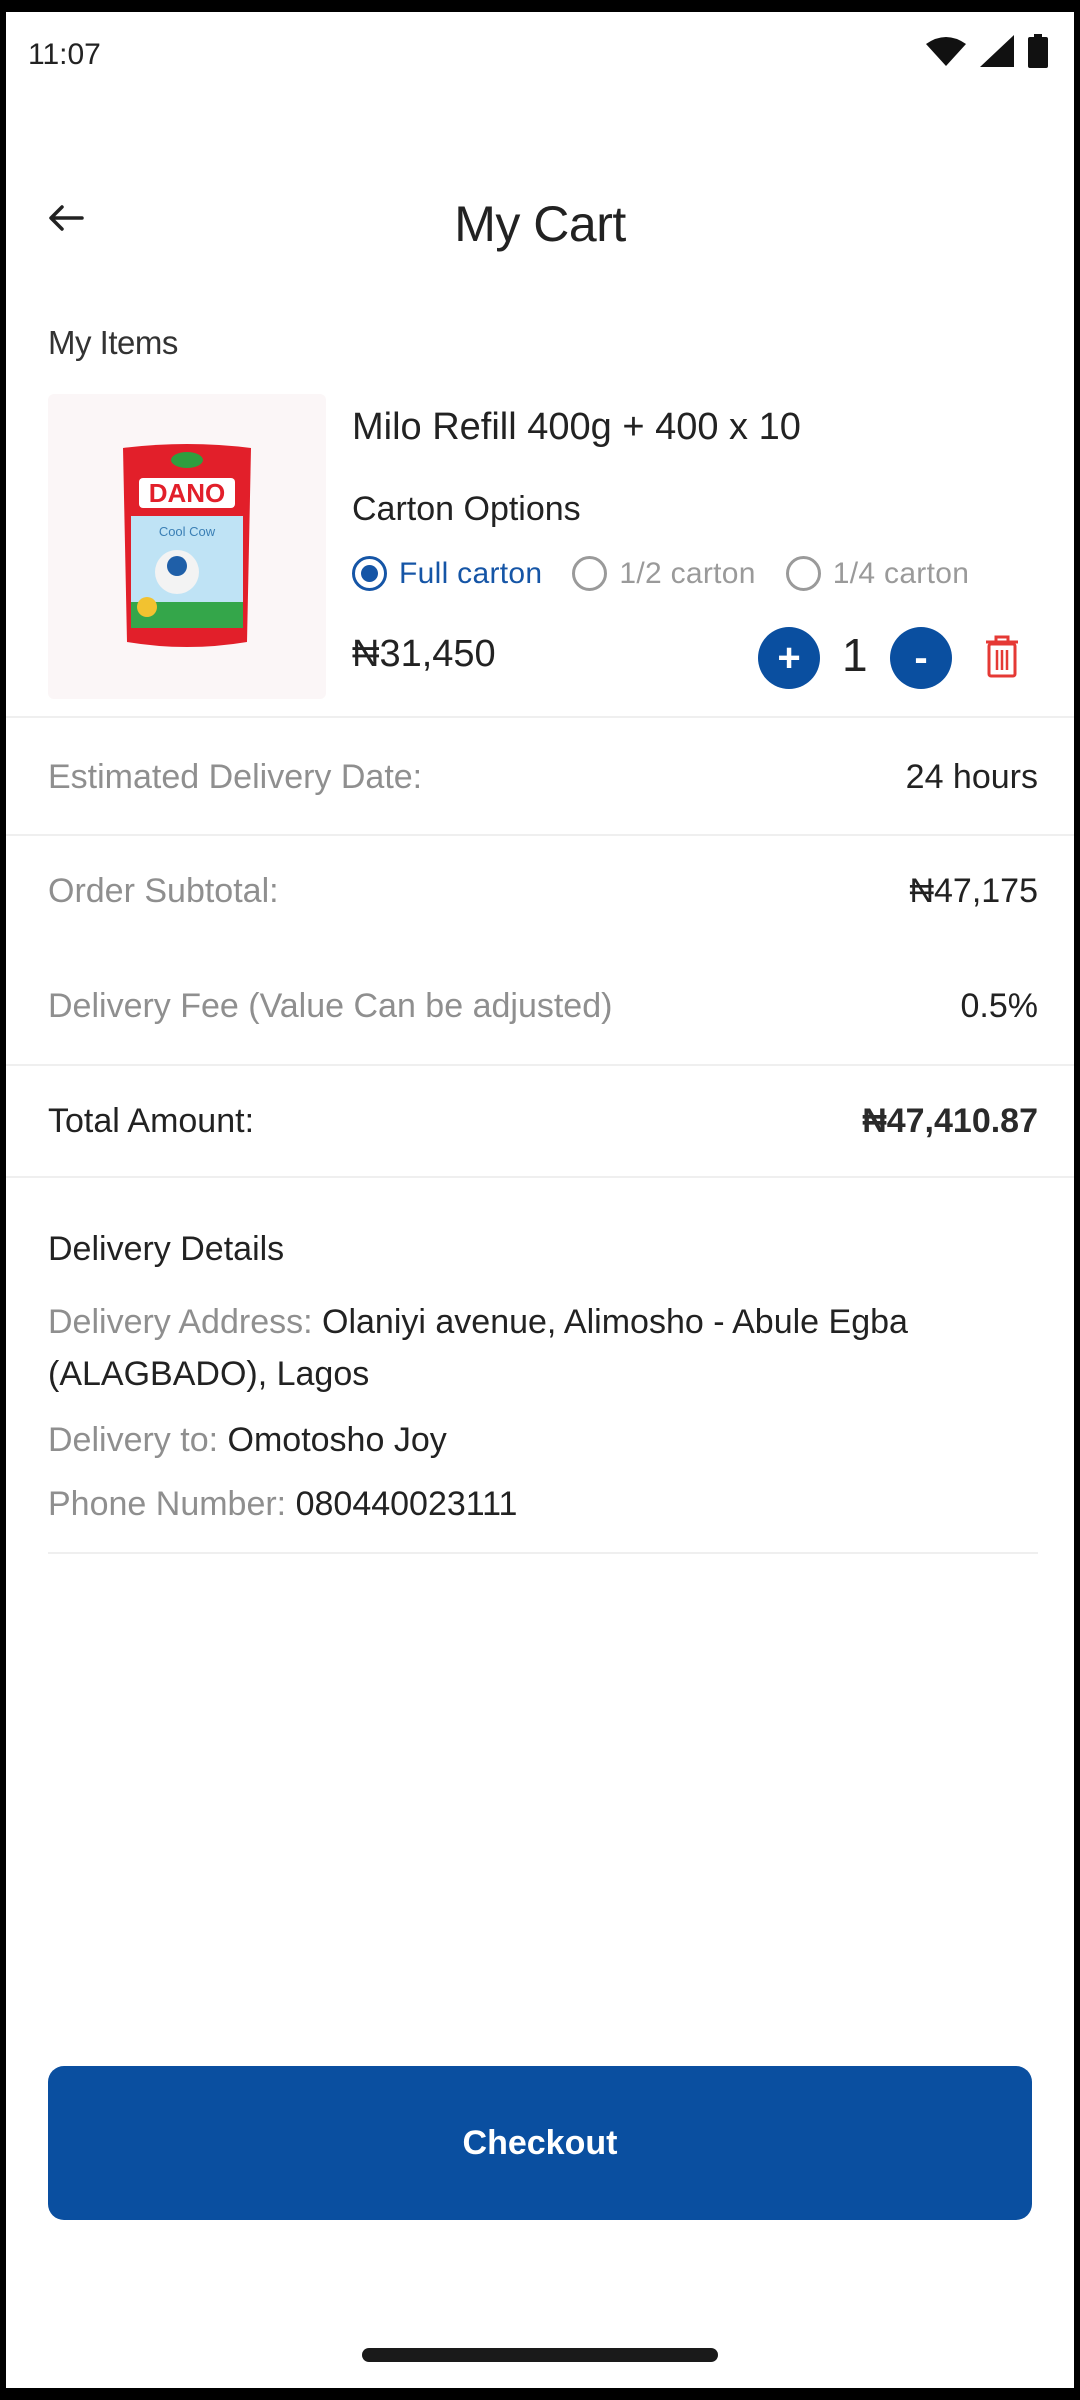  What do you see at coordinates (180, 1322) in the screenshot?
I see `delivery-address-label: Delivery Address:` at bounding box center [180, 1322].